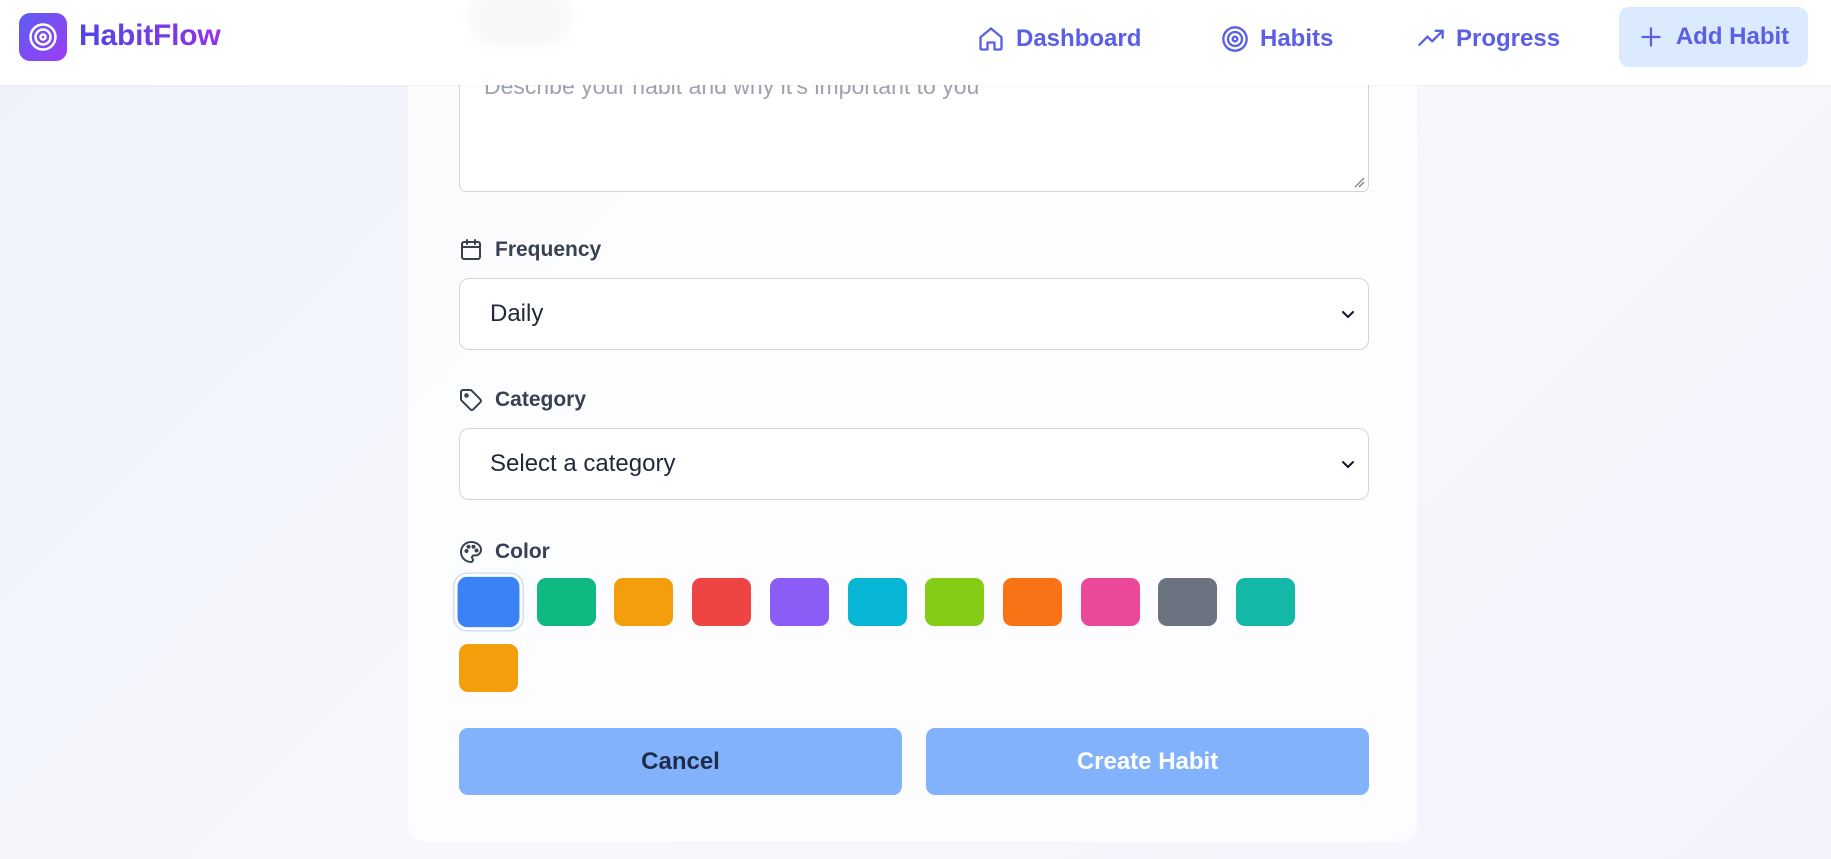 Image resolution: width=1831 pixels, height=859 pixels. What do you see at coordinates (991, 39) in the screenshot?
I see `home-icon` at bounding box center [991, 39].